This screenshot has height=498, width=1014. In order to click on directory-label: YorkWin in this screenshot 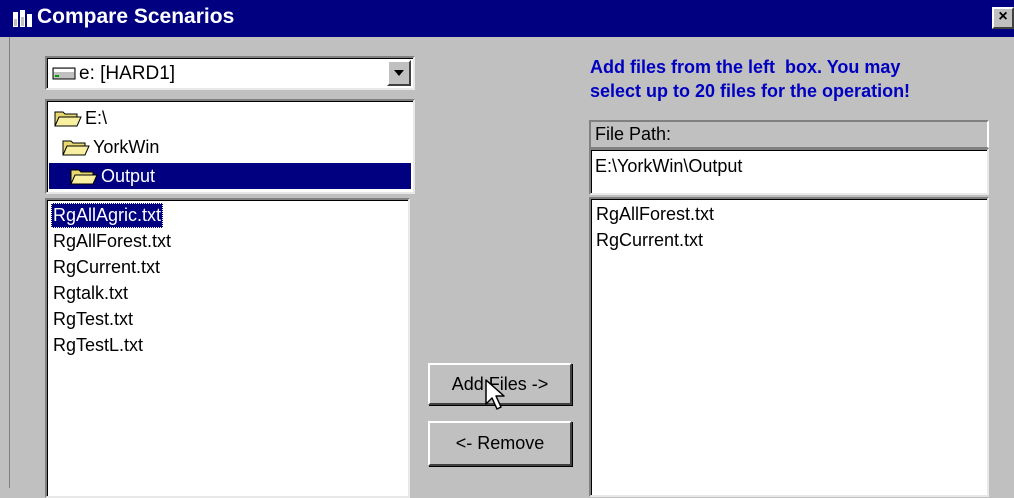, I will do `click(126, 146)`.